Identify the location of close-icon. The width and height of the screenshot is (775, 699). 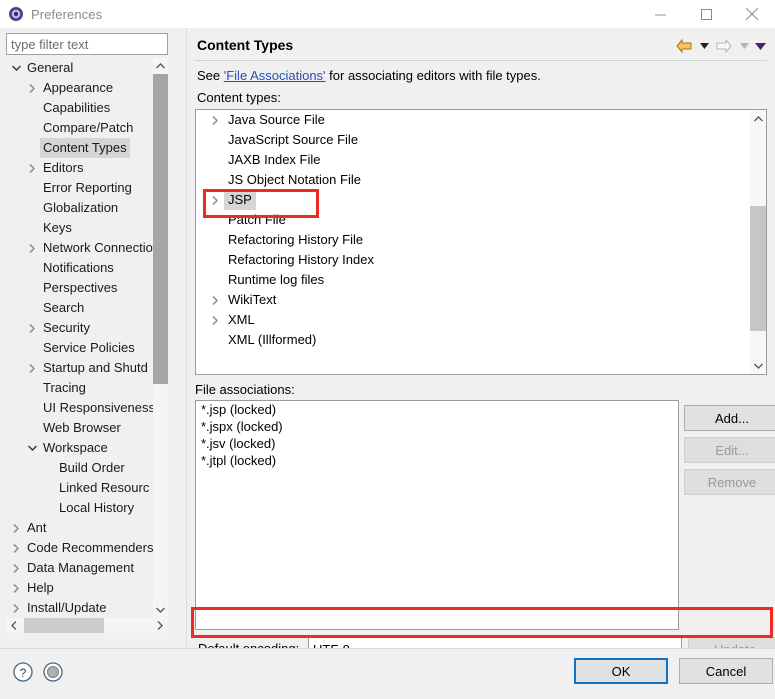
(752, 14).